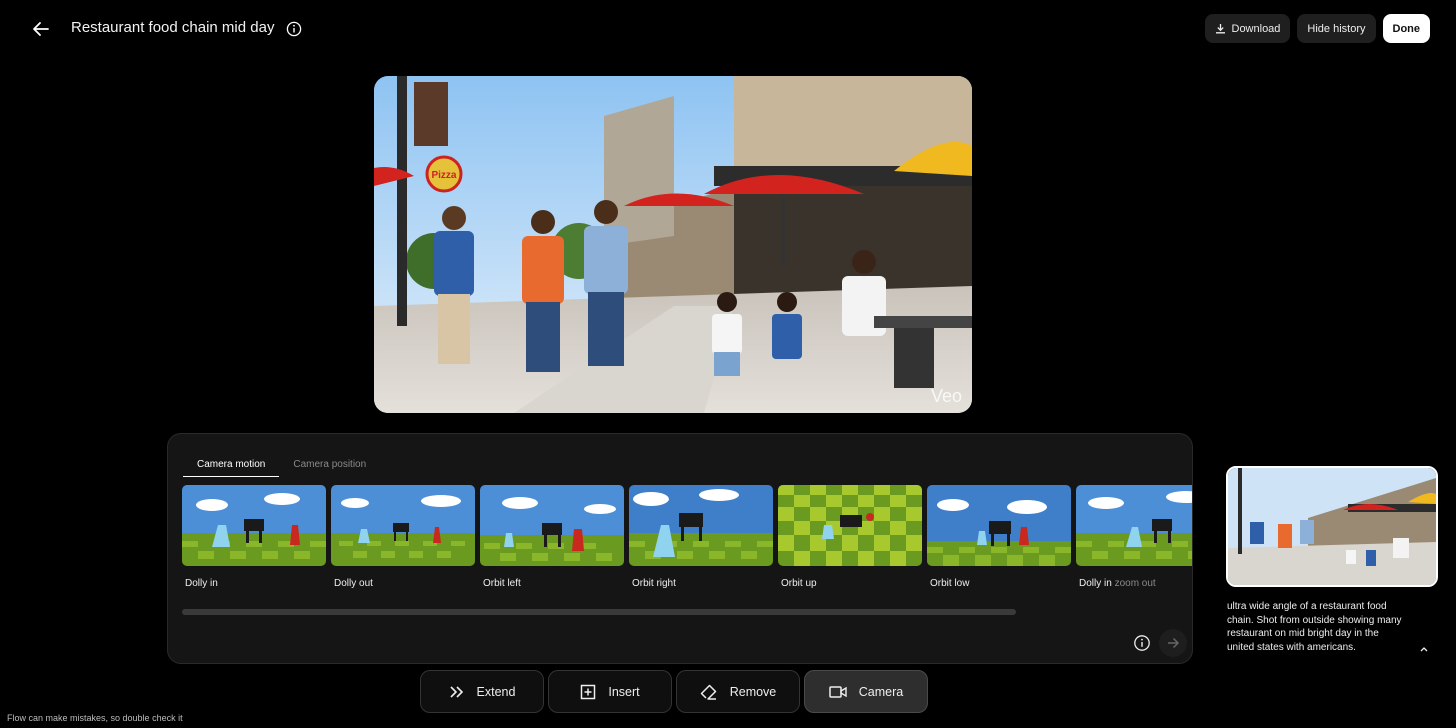 The width and height of the screenshot is (1456, 728). I want to click on option-label-main: Dolly in, so click(1095, 583).